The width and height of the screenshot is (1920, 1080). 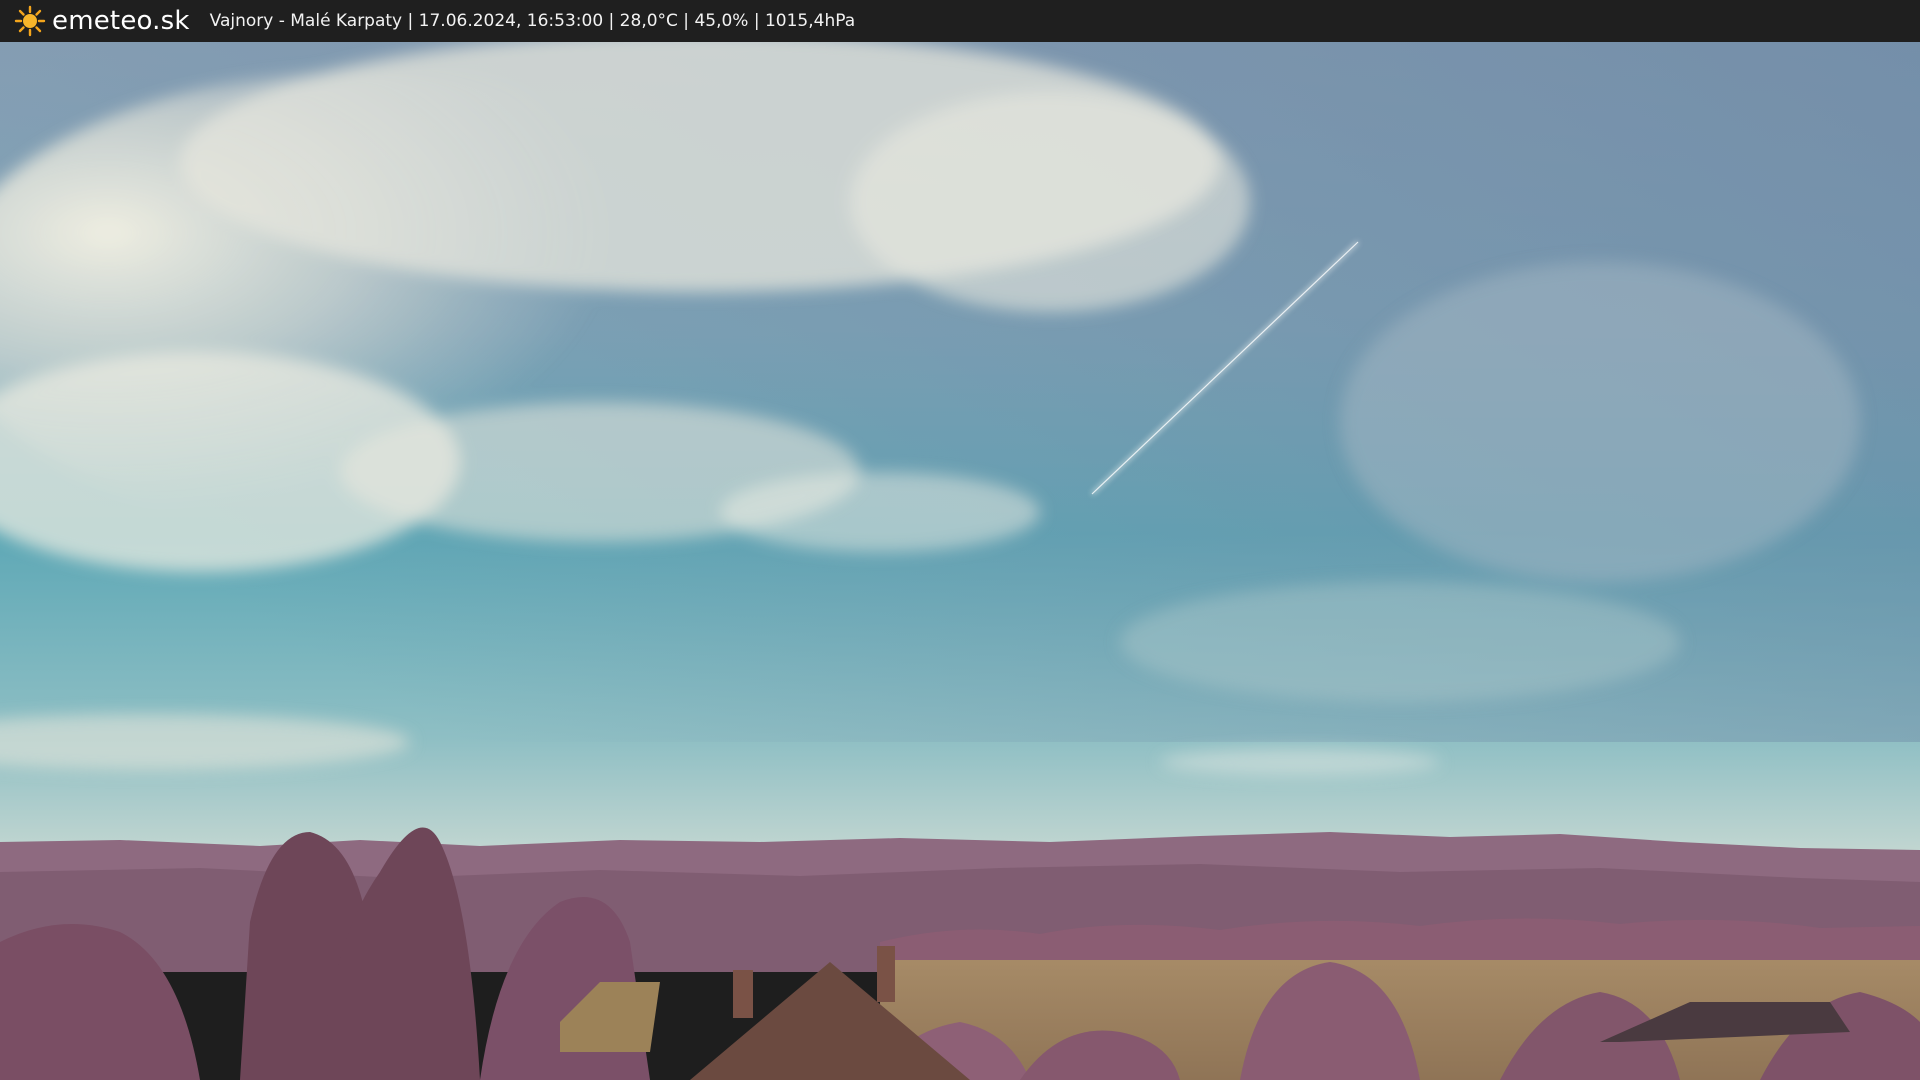 I want to click on site-brand: emeteo.sk, so click(x=121, y=21).